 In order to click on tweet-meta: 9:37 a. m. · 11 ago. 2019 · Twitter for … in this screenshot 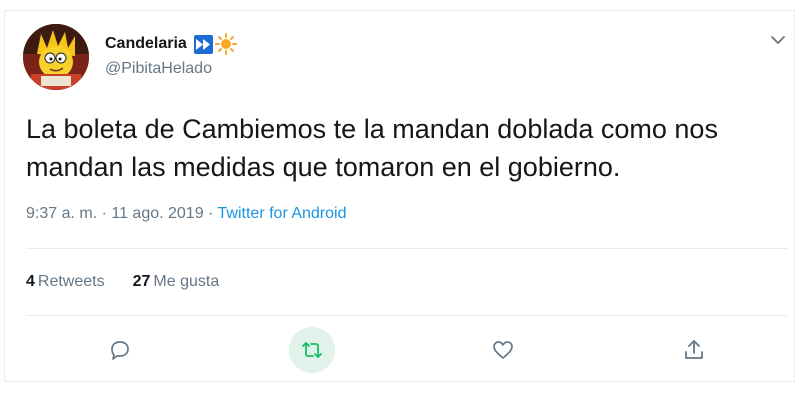, I will do `click(186, 214)`.